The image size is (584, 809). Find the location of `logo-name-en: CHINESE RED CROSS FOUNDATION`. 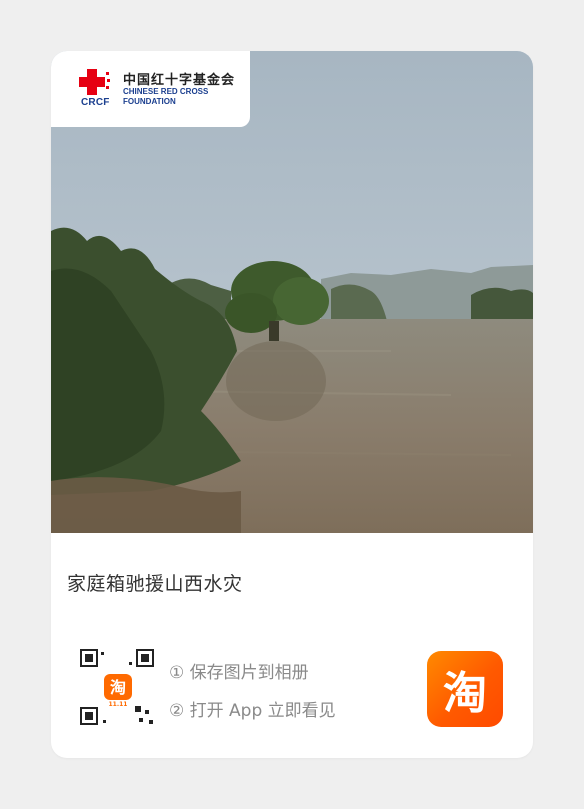

logo-name-en: CHINESE RED CROSS FOUNDATION is located at coordinates (183, 97).